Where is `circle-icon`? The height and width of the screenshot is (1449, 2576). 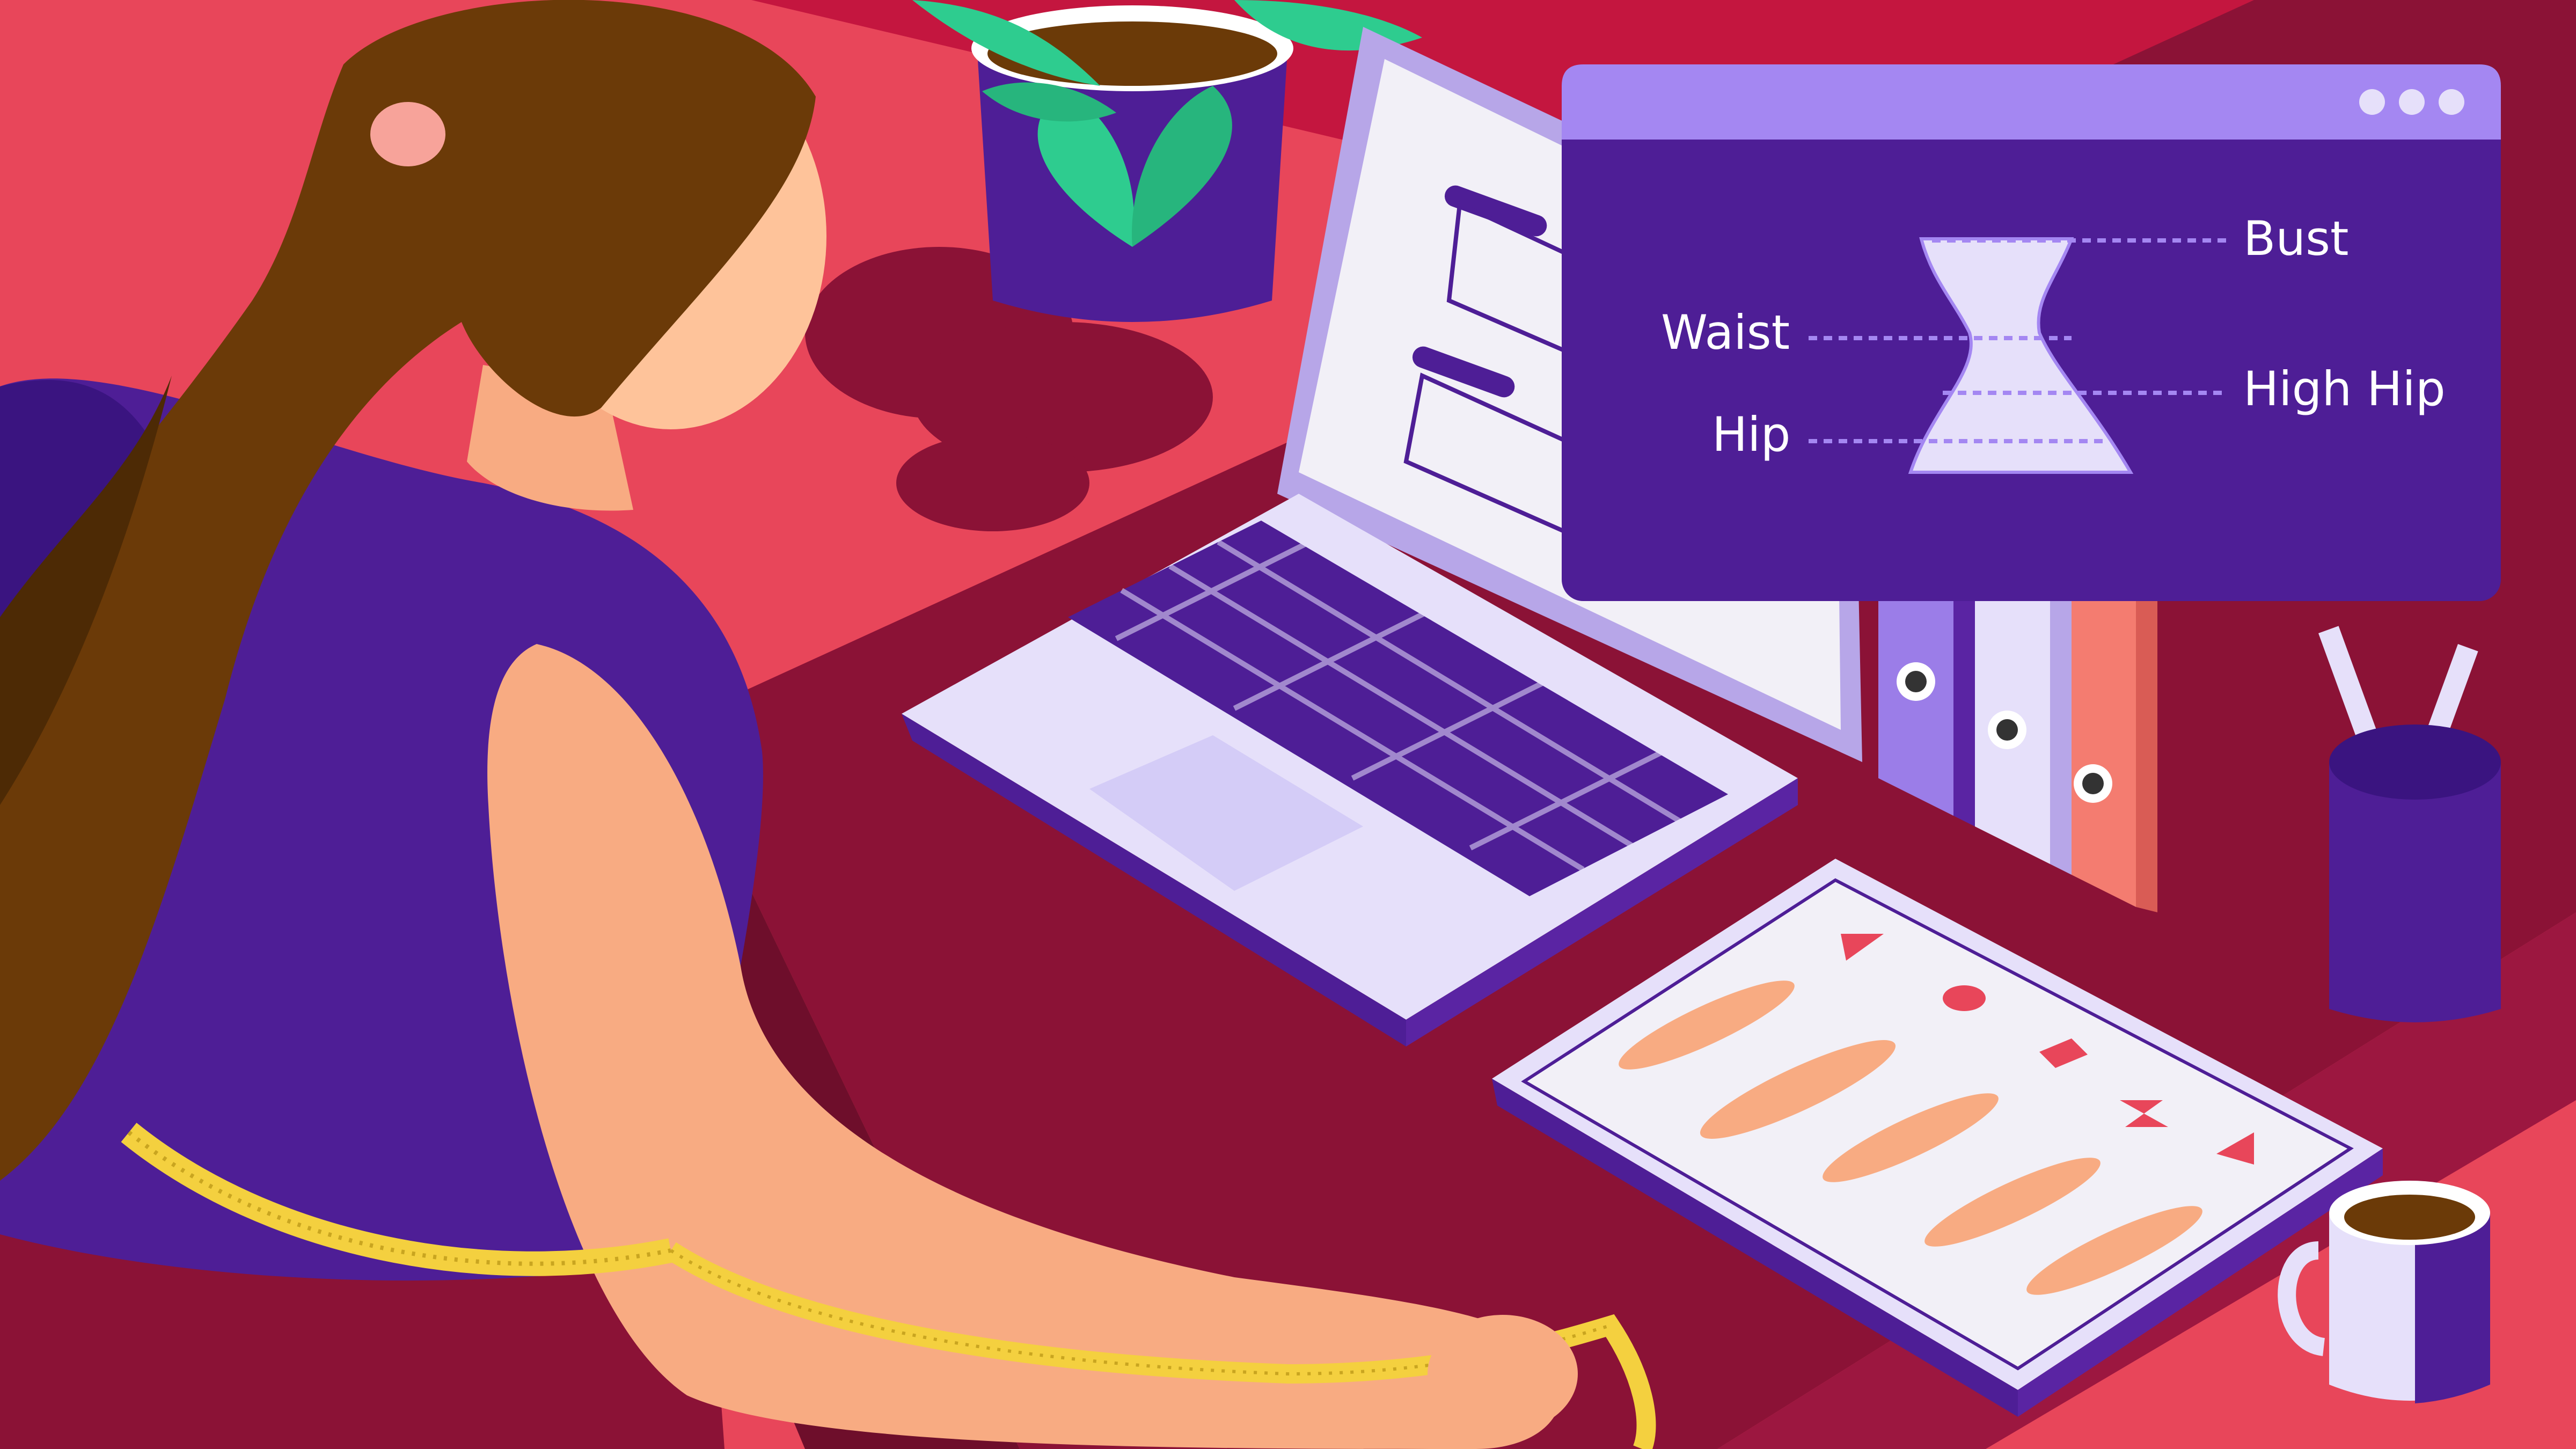 circle-icon is located at coordinates (1964, 998).